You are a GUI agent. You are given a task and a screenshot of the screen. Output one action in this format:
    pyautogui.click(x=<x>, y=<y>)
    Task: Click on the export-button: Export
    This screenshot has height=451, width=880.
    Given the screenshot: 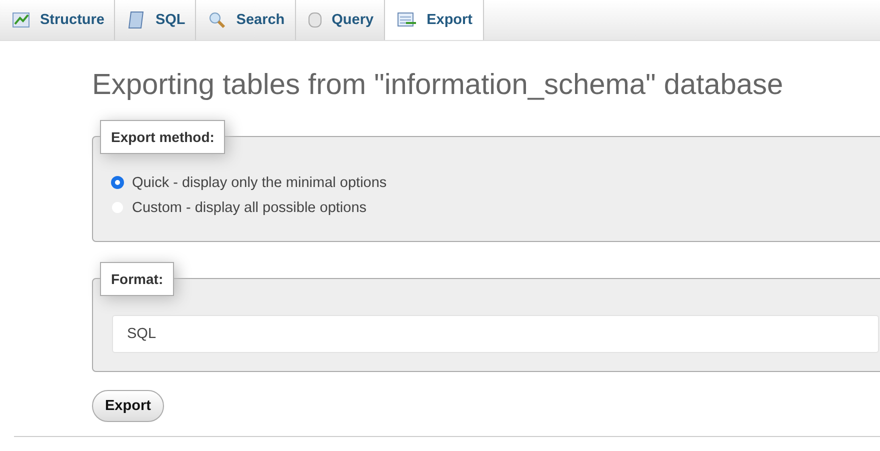 What is the action you would take?
    pyautogui.click(x=128, y=406)
    